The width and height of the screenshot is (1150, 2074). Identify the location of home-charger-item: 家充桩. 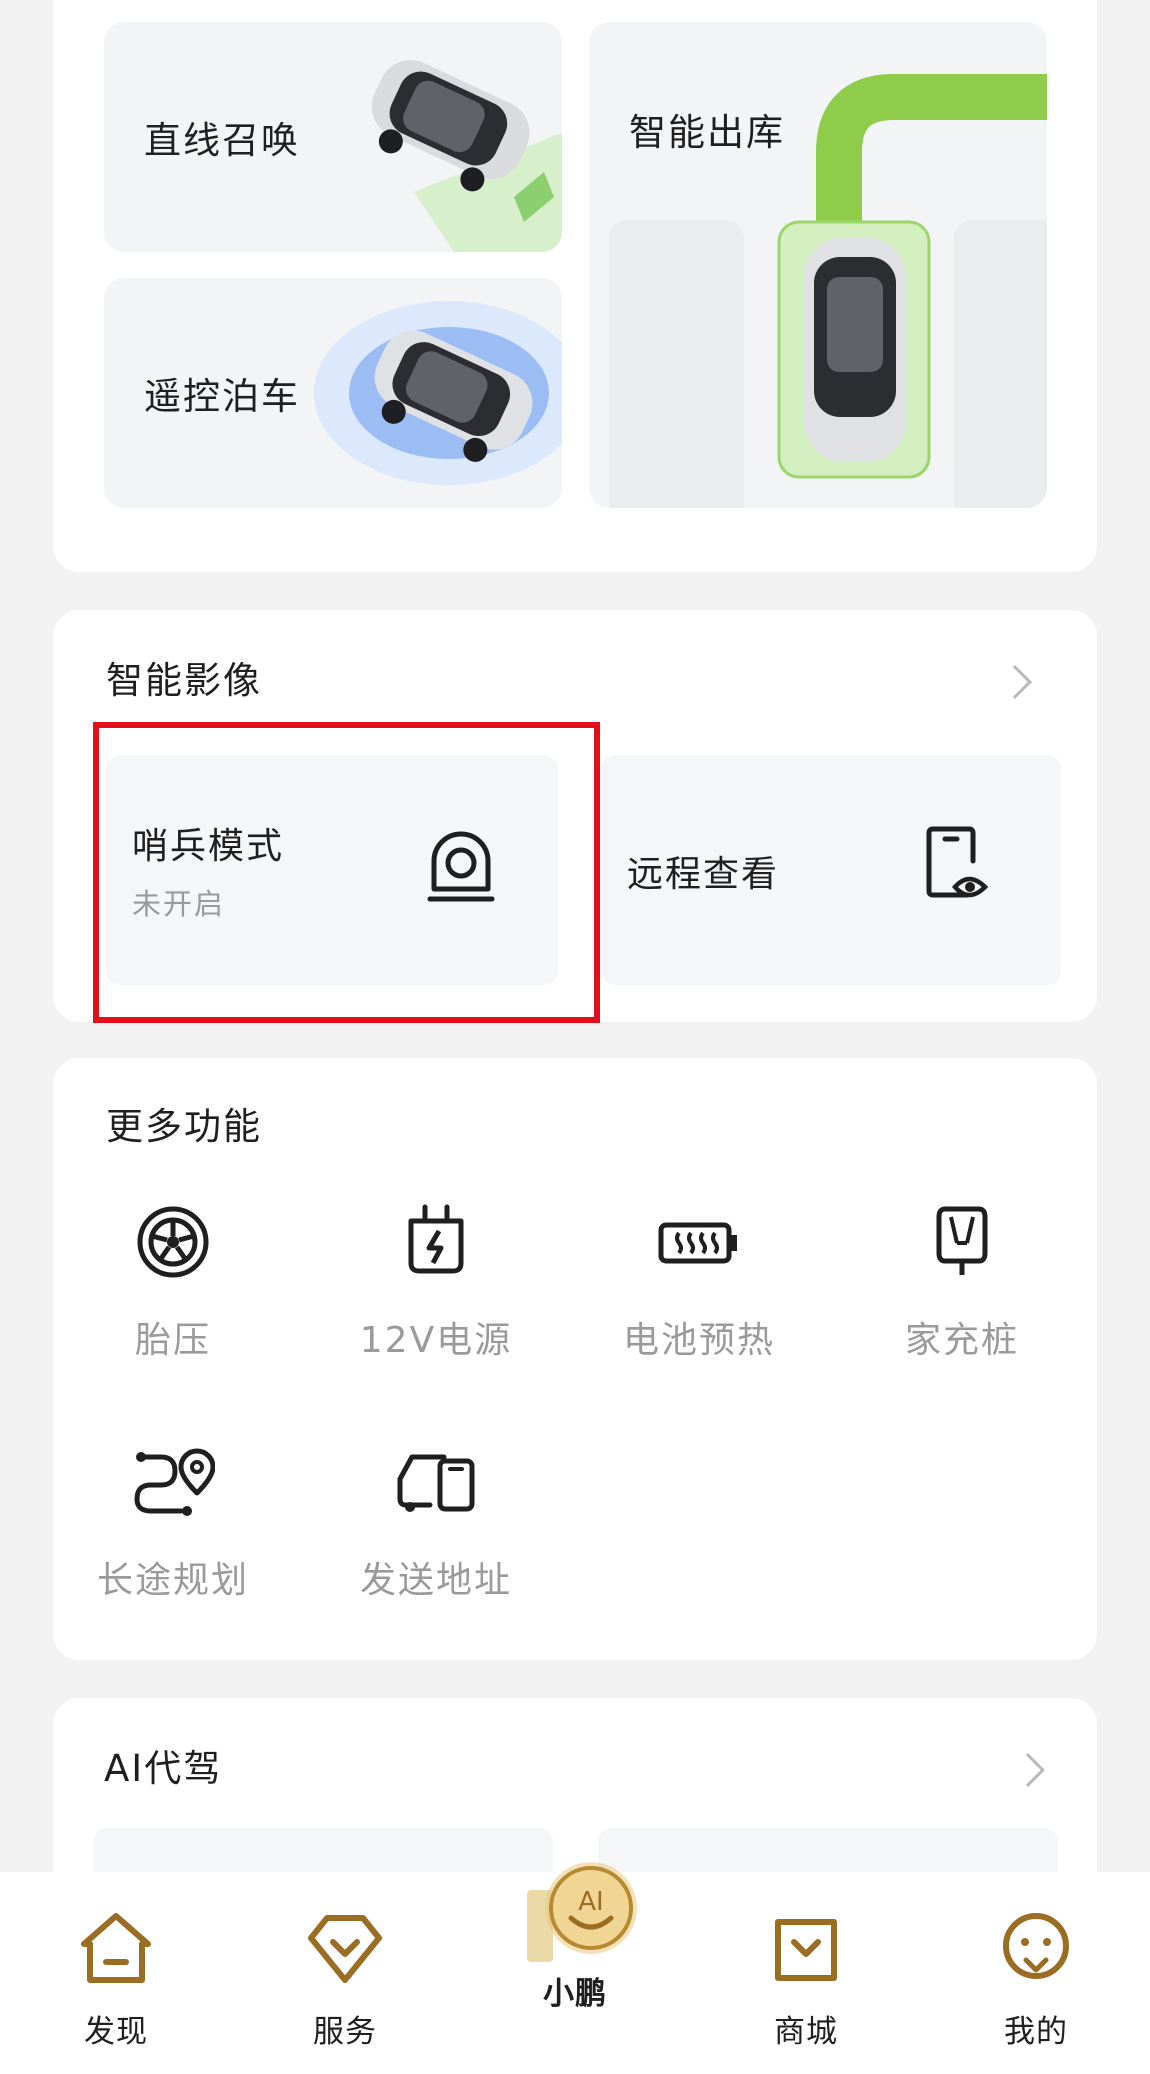
(962, 1283).